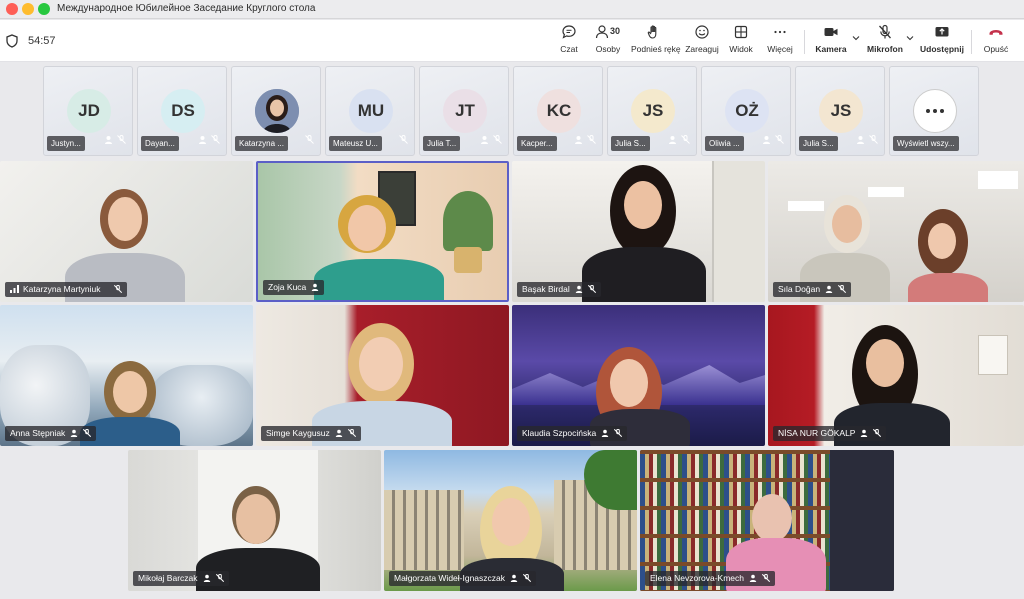 Image resolution: width=1024 pixels, height=599 pixels. Describe the element at coordinates (831, 49) in the screenshot. I see `camera-label: Kamera` at that location.